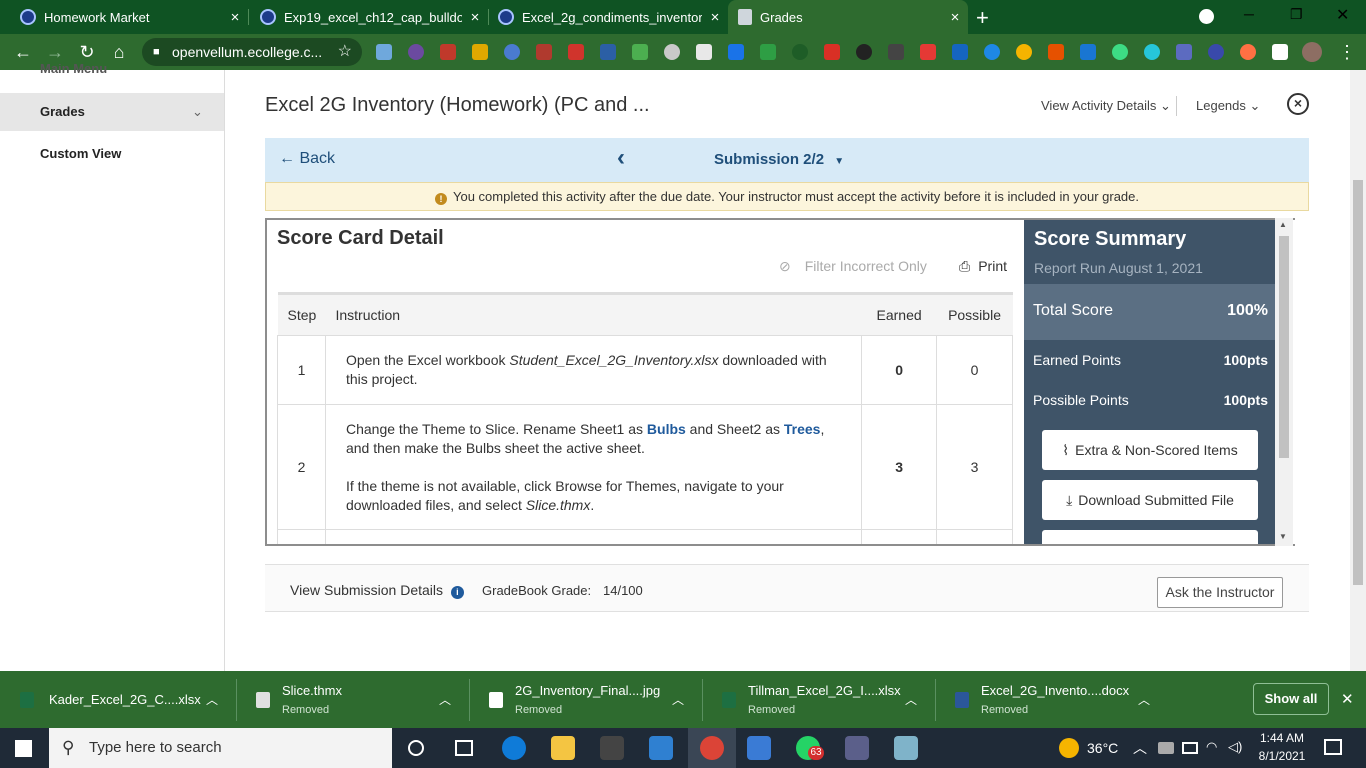 The height and width of the screenshot is (768, 1366). What do you see at coordinates (514, 748) in the screenshot?
I see `edge-icon` at bounding box center [514, 748].